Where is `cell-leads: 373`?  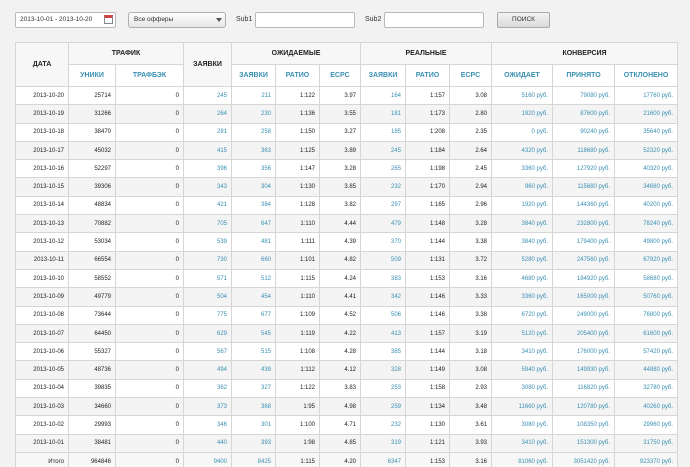 cell-leads: 373 is located at coordinates (207, 407).